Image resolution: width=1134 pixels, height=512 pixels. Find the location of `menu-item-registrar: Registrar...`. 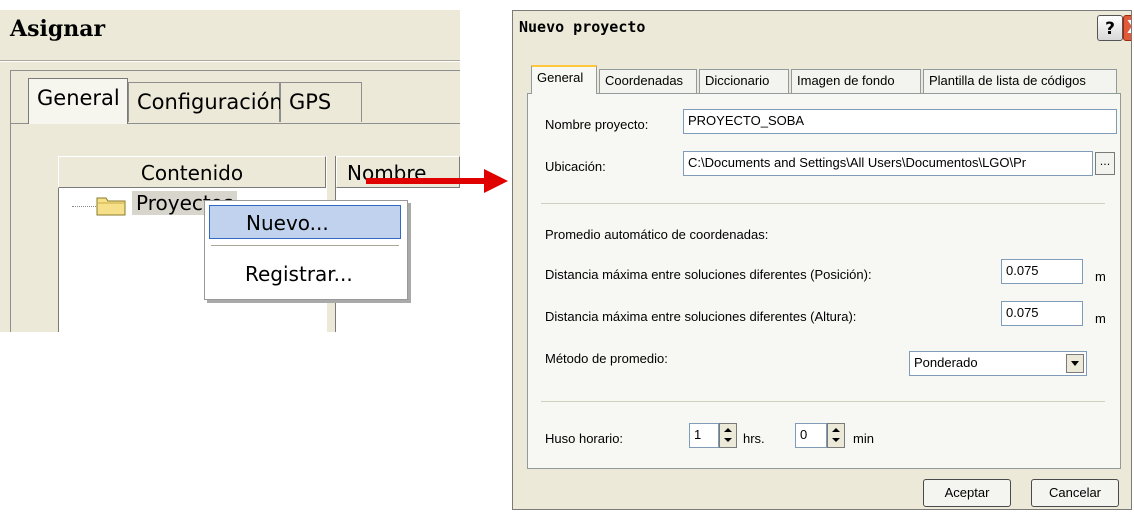

menu-item-registrar: Registrar... is located at coordinates (305, 274).